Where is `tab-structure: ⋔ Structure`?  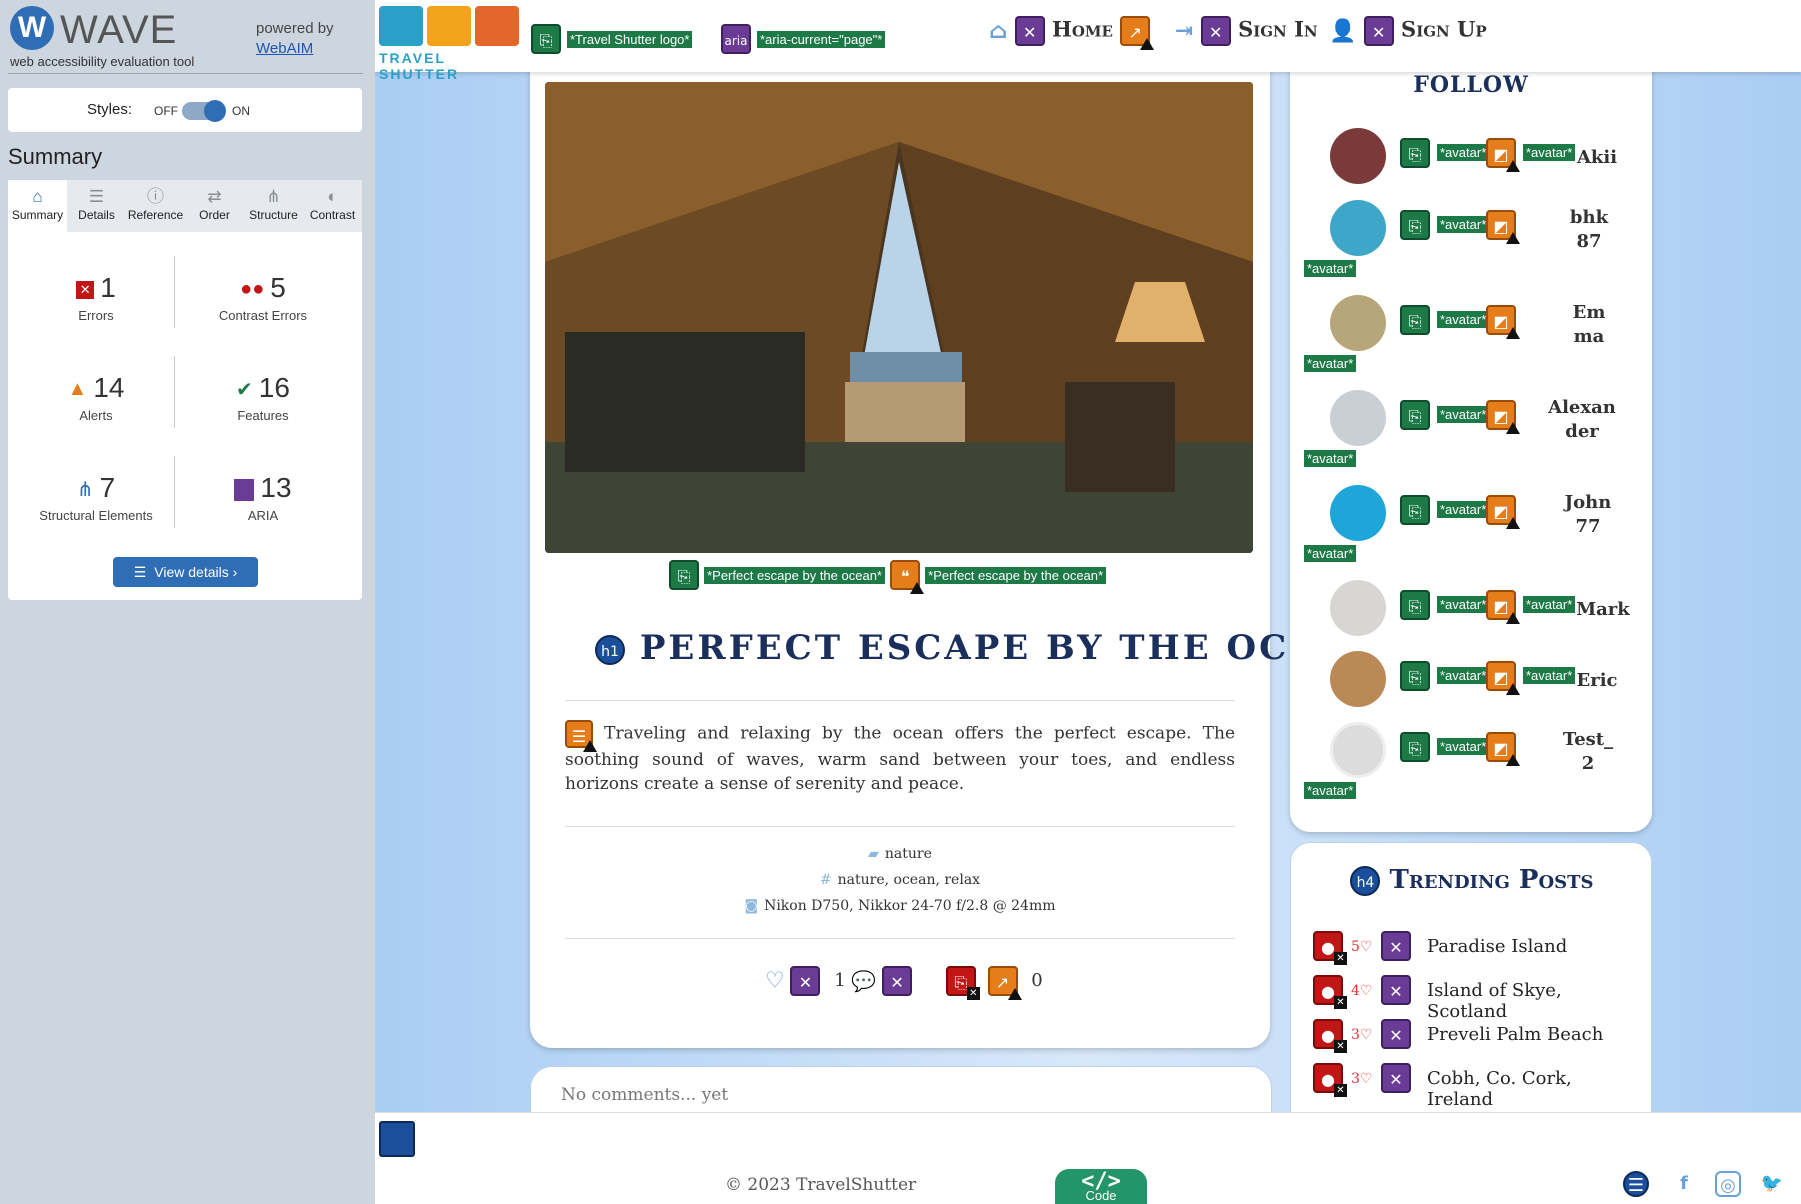
tab-structure: ⋔ Structure is located at coordinates (273, 206).